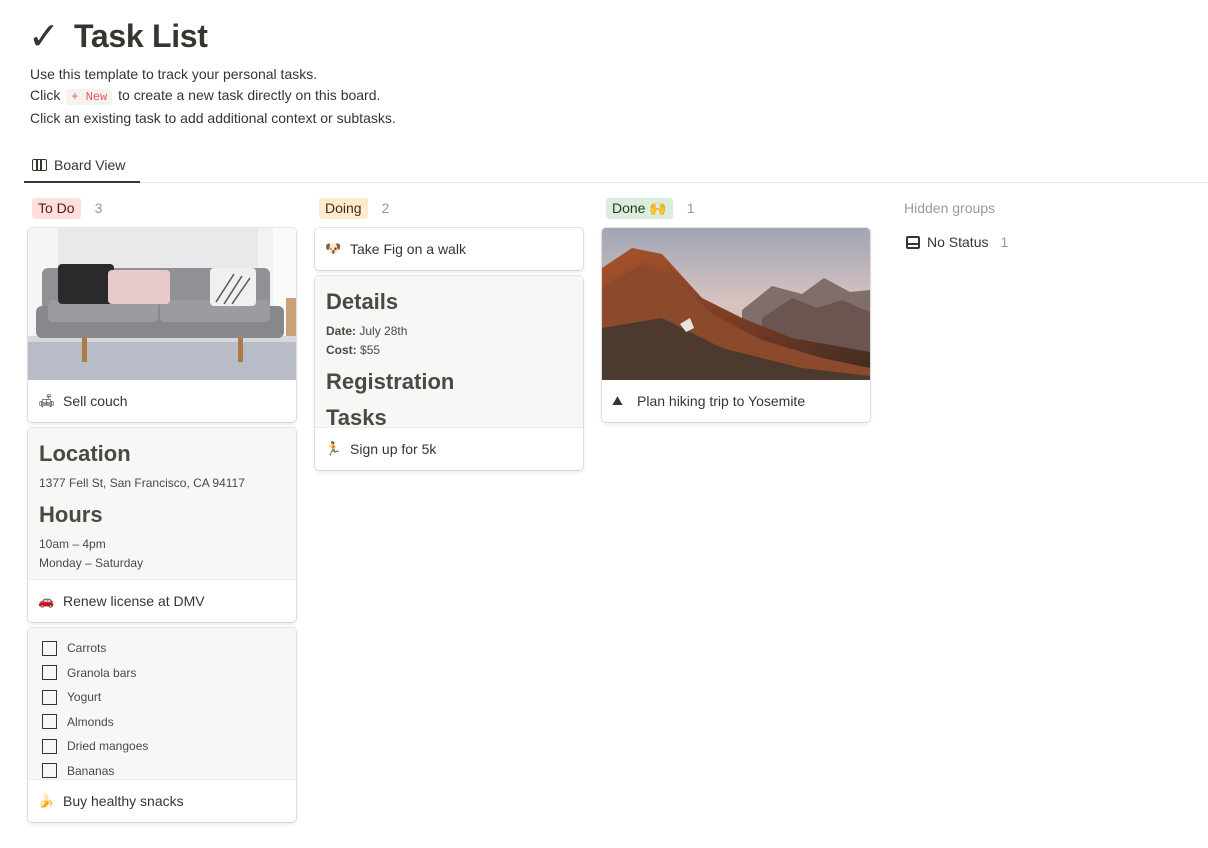 The image size is (1208, 848). Describe the element at coordinates (123, 801) in the screenshot. I see `card-title-text: Buy healthy snacks` at that location.